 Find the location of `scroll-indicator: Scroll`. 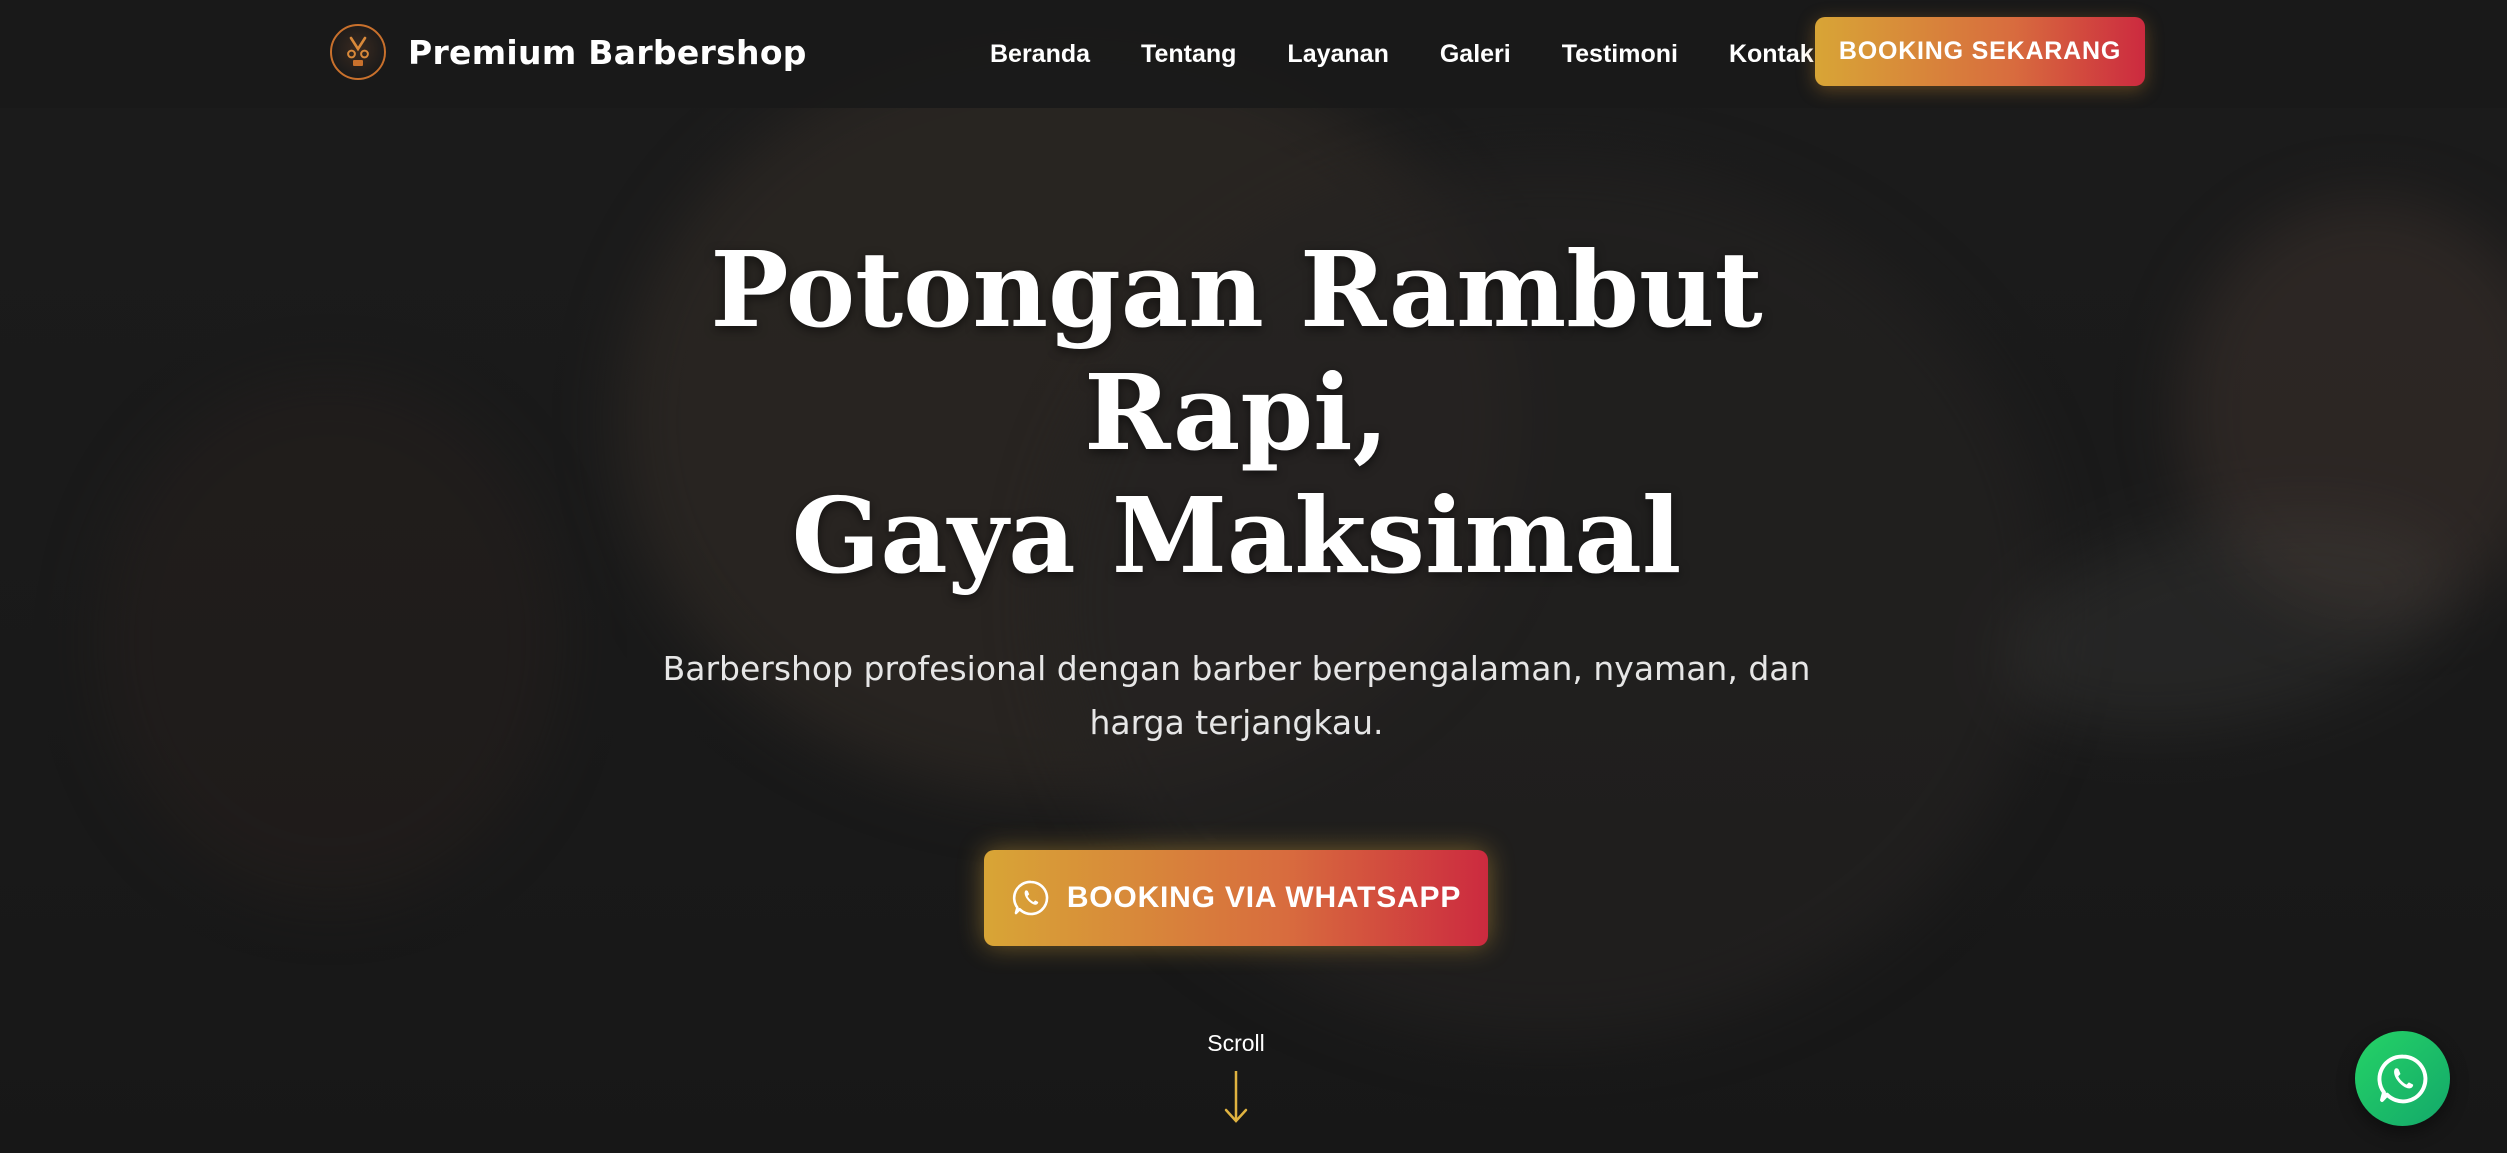

scroll-indicator: Scroll is located at coordinates (1236, 1077).